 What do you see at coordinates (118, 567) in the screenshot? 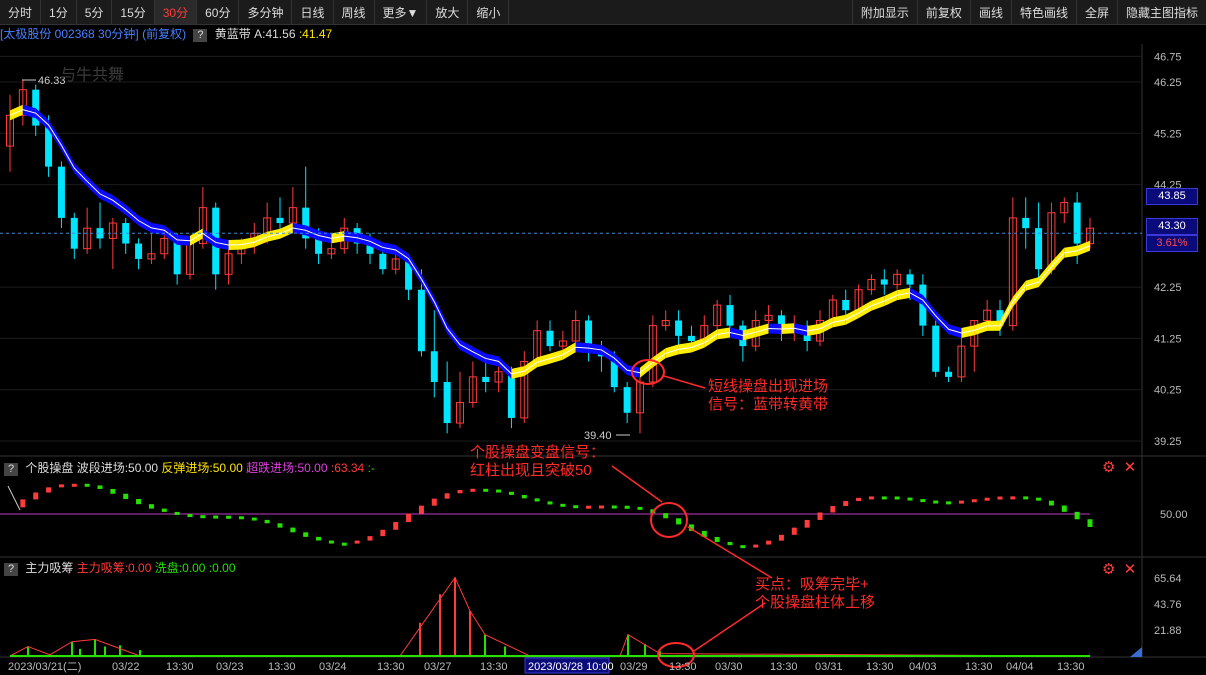
I see `panel3-header: ? 主力吸筹 主力吸筹:0.00 洗盘:0.00 :0.00` at bounding box center [118, 567].